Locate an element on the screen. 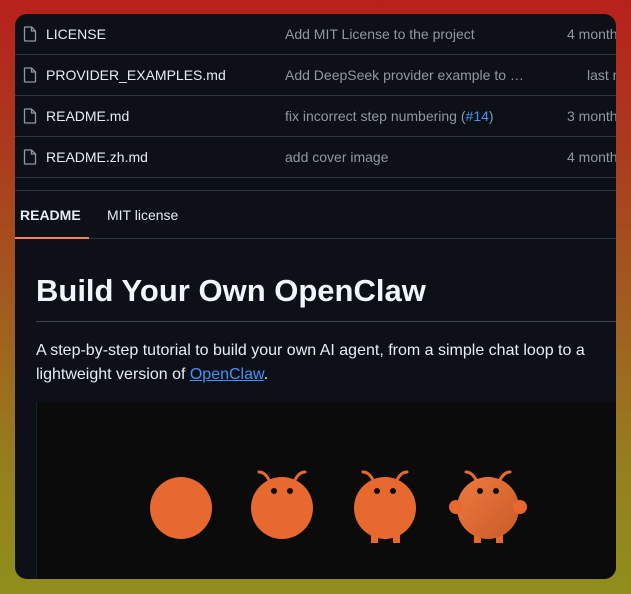 Image resolution: width=631 pixels, height=594 pixels. stage-circle is located at coordinates (181, 508).